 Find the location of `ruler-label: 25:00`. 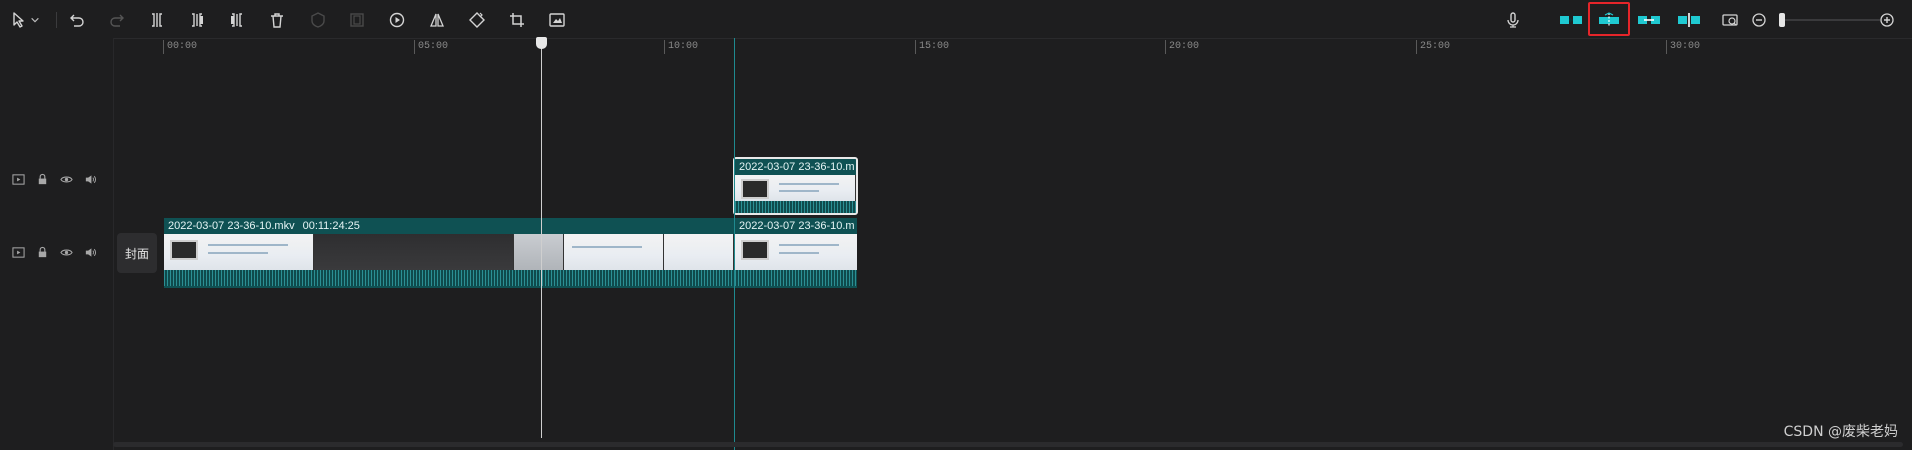

ruler-label: 25:00 is located at coordinates (1435, 46).